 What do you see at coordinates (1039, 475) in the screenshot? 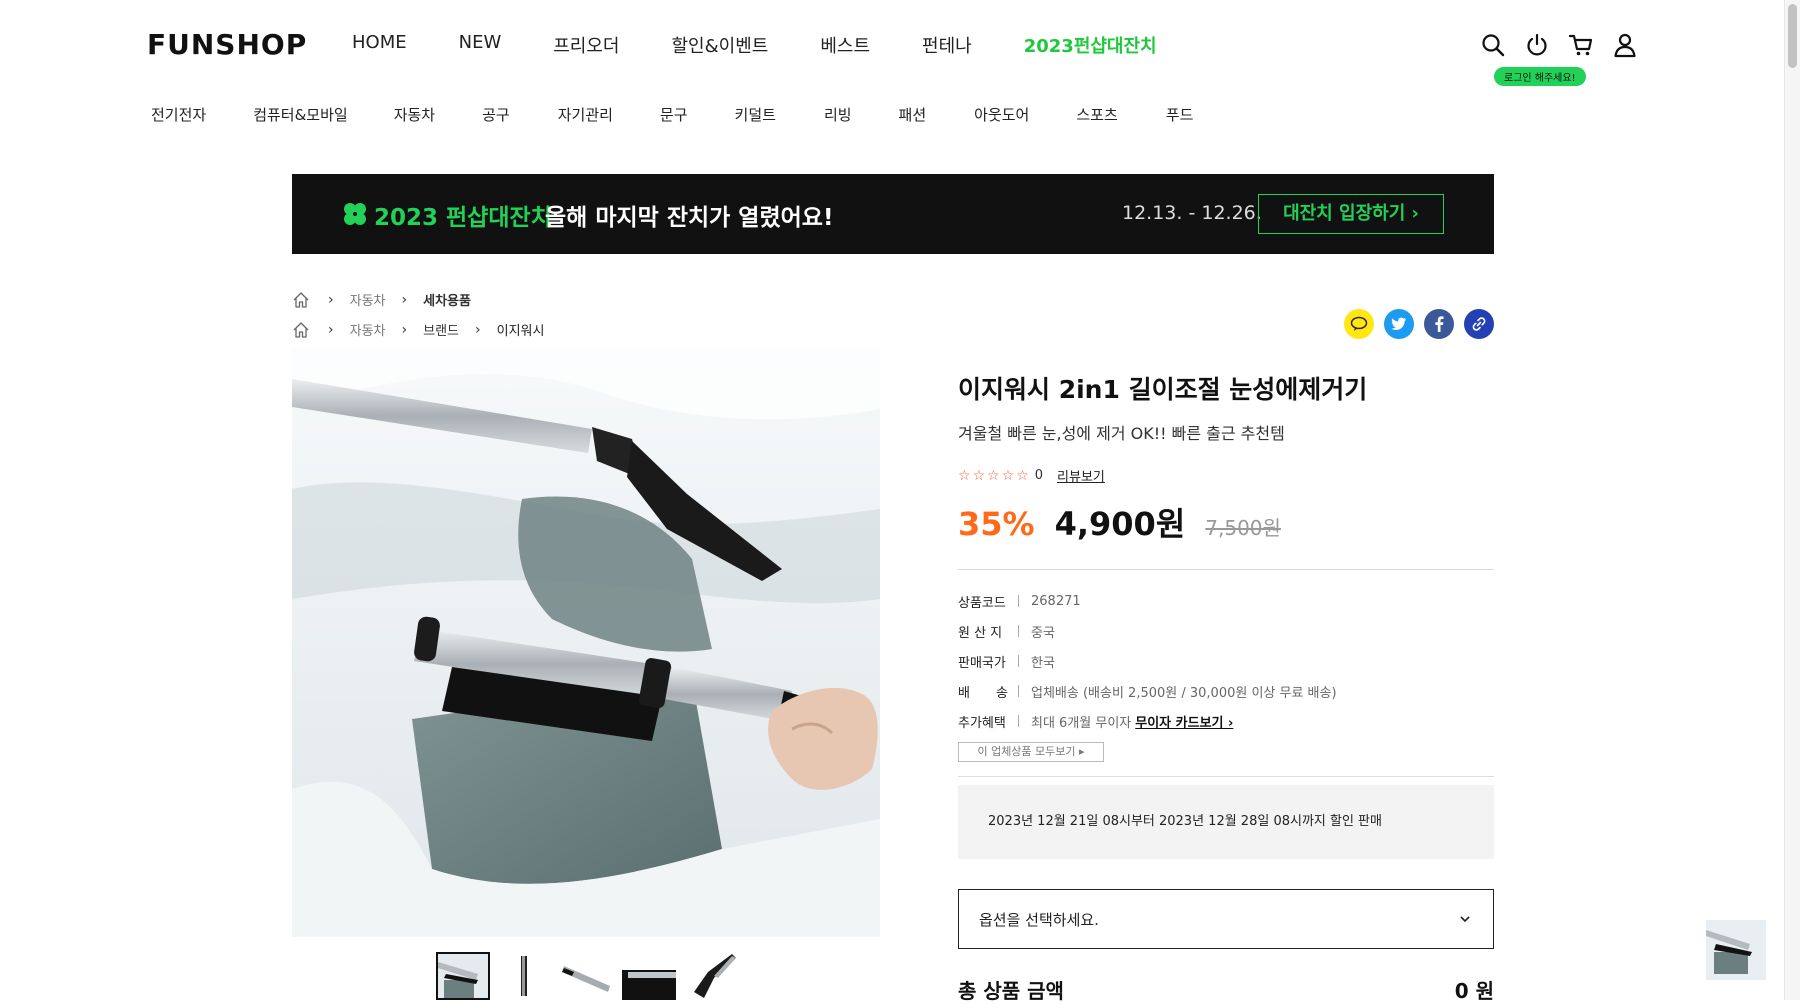
I see `review-count: 0` at bounding box center [1039, 475].